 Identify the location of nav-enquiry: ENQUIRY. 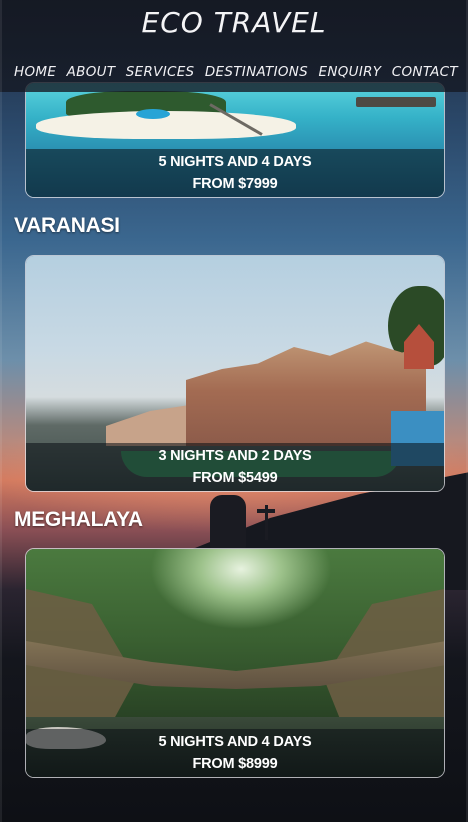
(349, 75).